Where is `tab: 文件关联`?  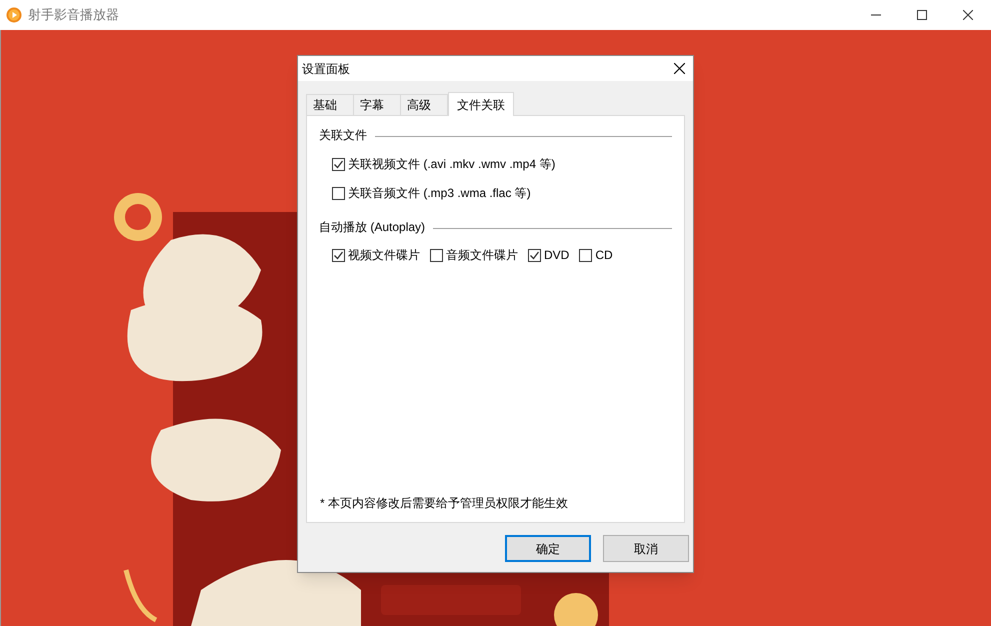 tab: 文件关联 is located at coordinates (481, 104).